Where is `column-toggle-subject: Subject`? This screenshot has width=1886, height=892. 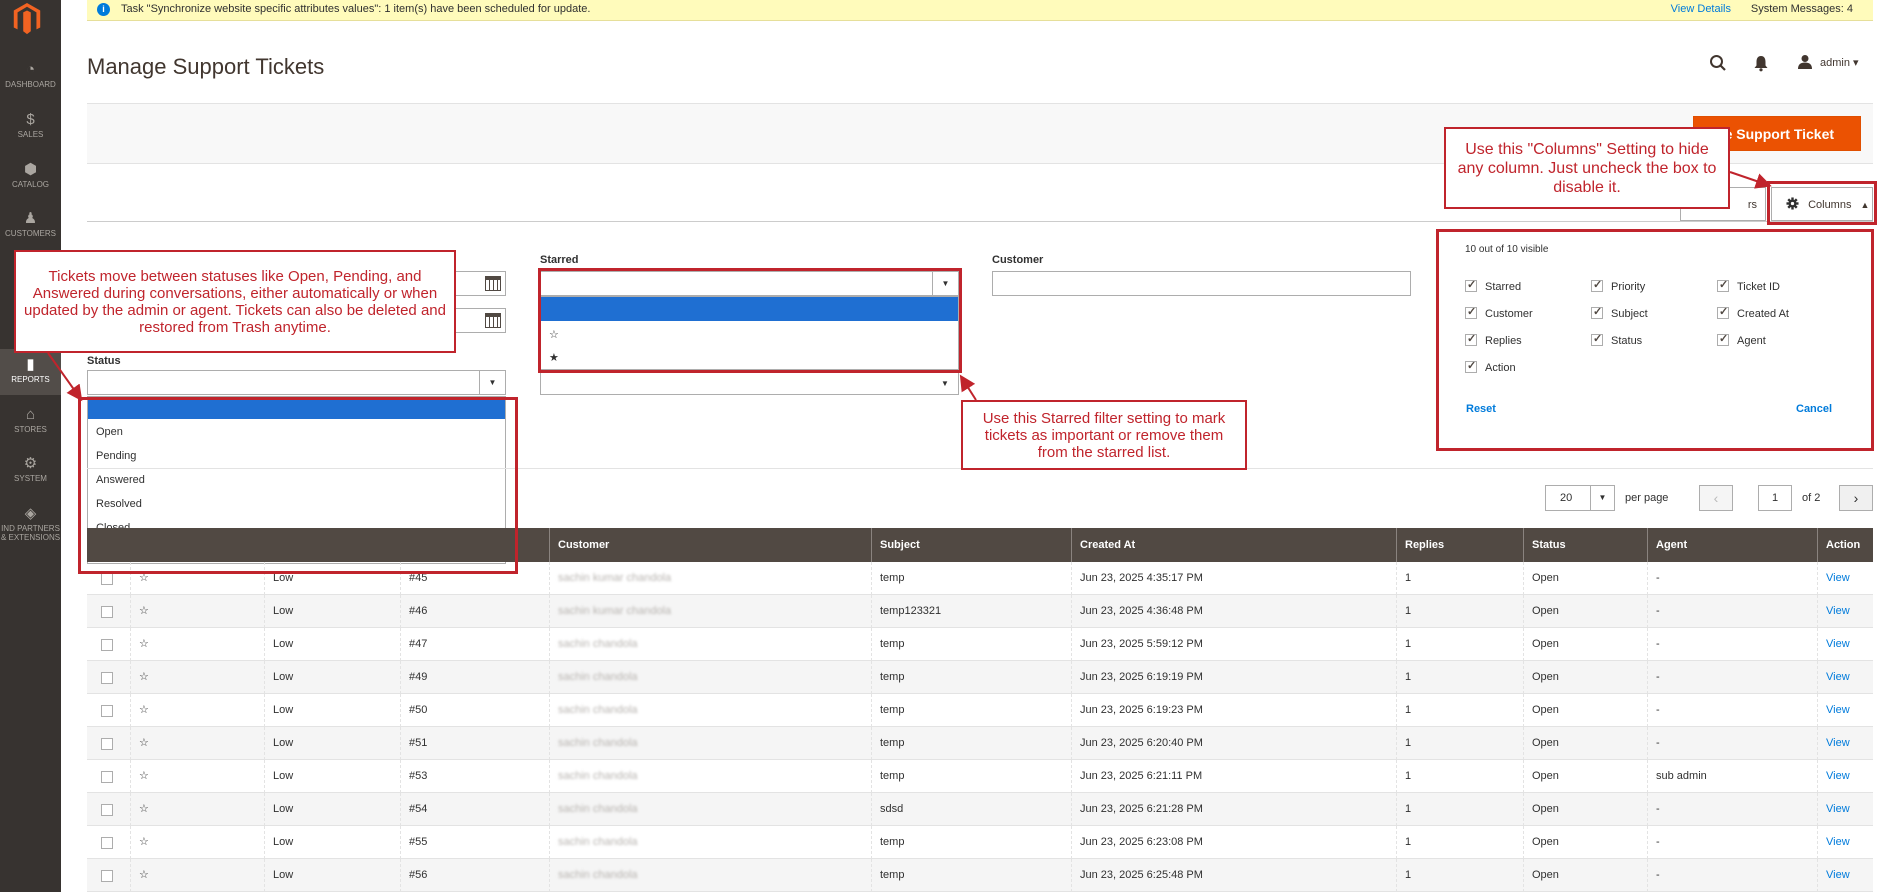 column-toggle-subject: Subject is located at coordinates (1619, 312).